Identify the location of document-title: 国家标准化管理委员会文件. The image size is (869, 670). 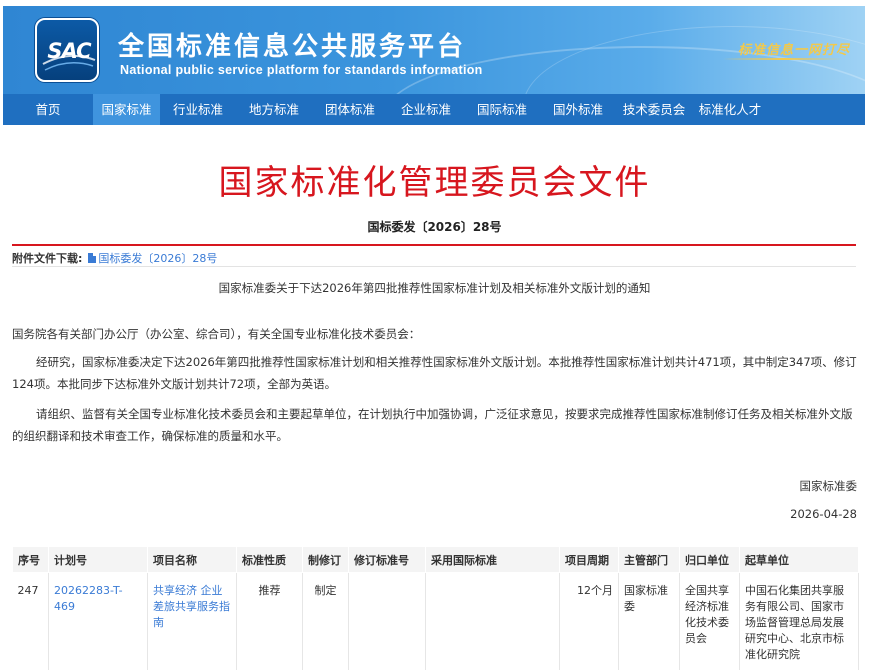
(434, 183).